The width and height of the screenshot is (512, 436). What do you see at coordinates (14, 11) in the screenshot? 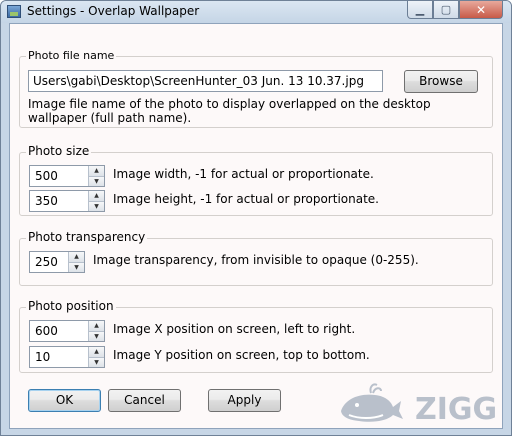
I see `app-icon` at bounding box center [14, 11].